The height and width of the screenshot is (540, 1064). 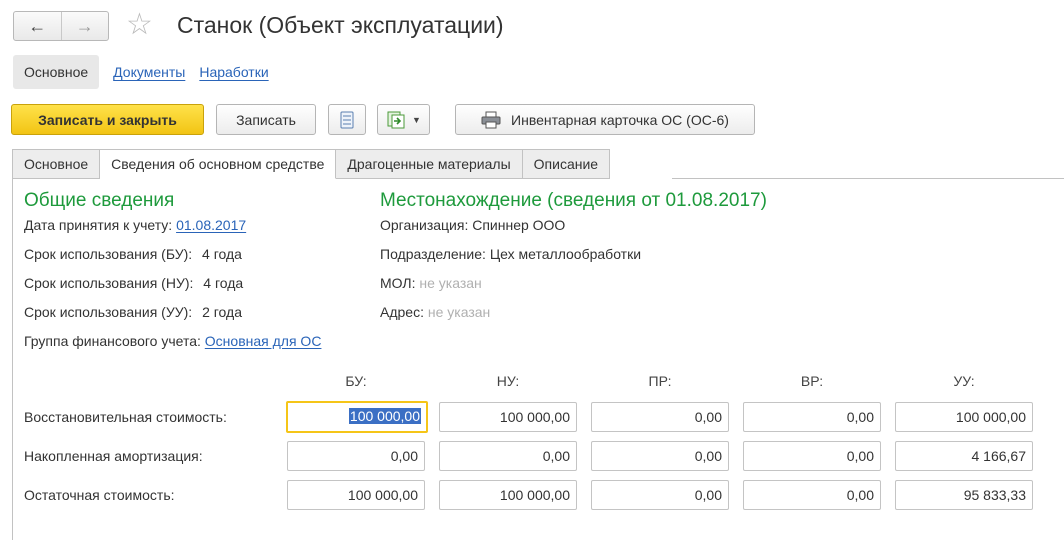 I want to click on create-based-on-button: ▼, so click(x=403, y=119).